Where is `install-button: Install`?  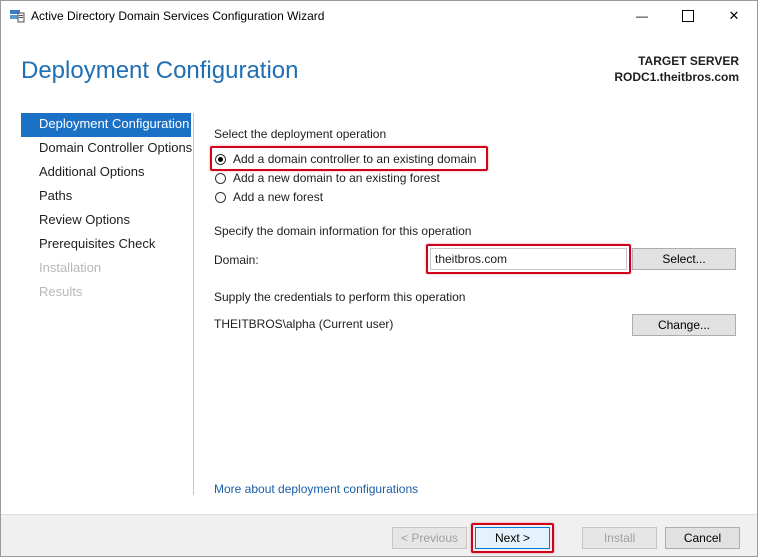 install-button: Install is located at coordinates (619, 538).